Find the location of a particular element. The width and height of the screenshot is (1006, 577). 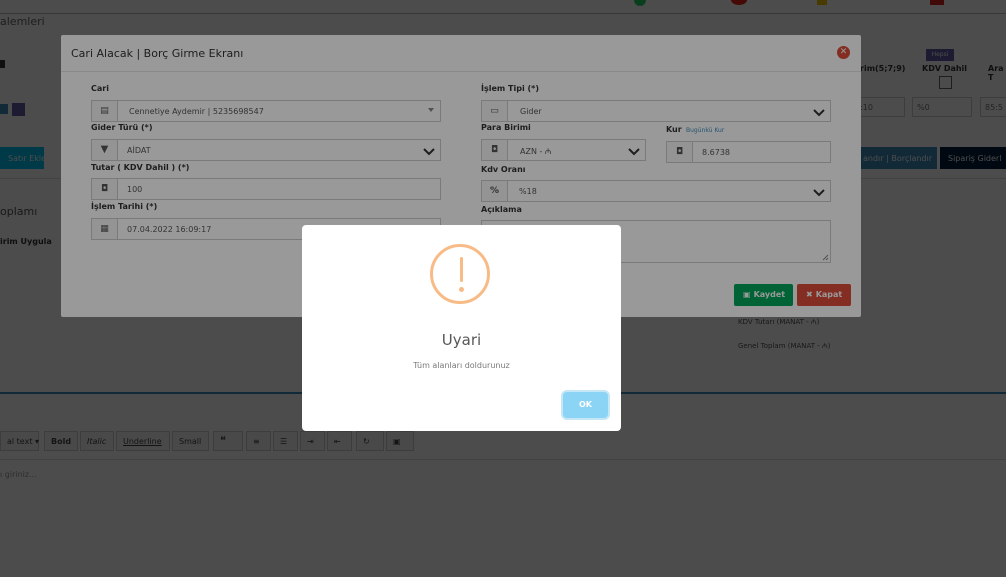

warning-icon is located at coordinates (460, 274).